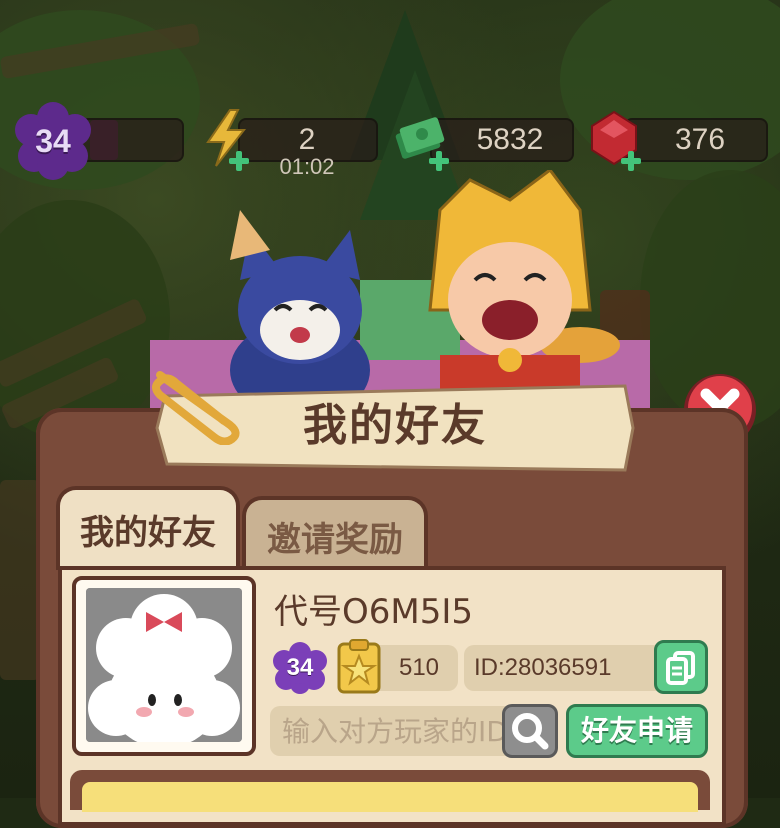 The width and height of the screenshot is (780, 828). I want to click on copy-icon, so click(680, 668).